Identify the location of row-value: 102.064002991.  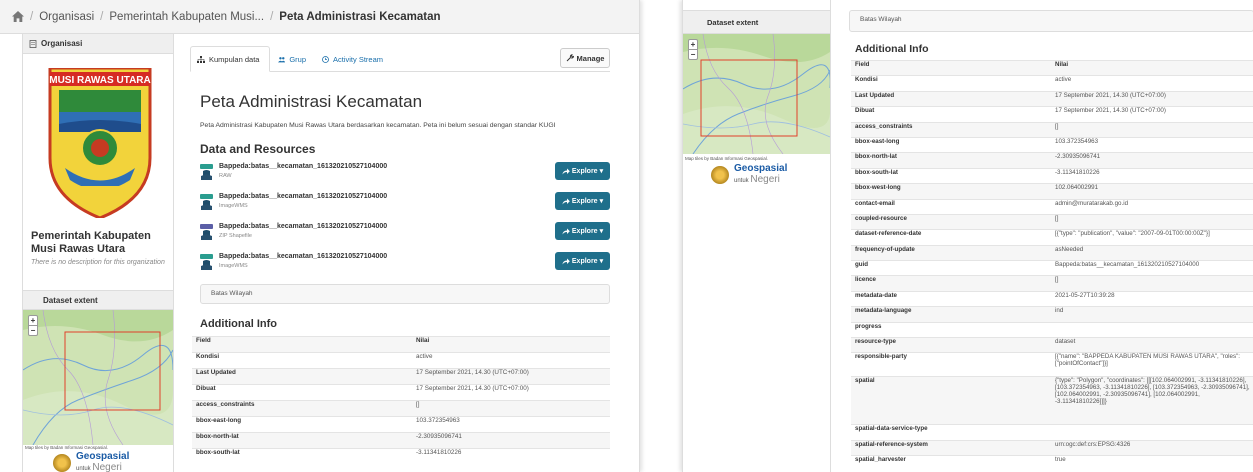
(1152, 191).